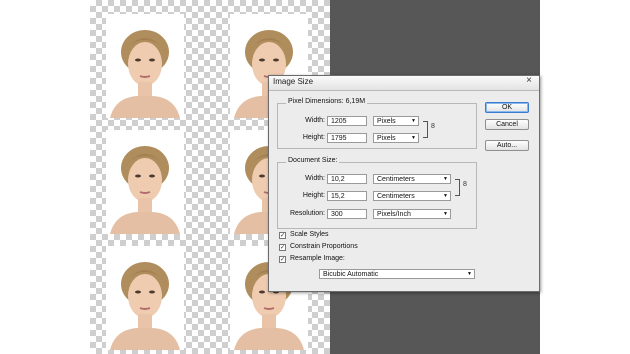 The width and height of the screenshot is (630, 354). Describe the element at coordinates (396, 179) in the screenshot. I see `doc-width-unit: Centimeters` at that location.